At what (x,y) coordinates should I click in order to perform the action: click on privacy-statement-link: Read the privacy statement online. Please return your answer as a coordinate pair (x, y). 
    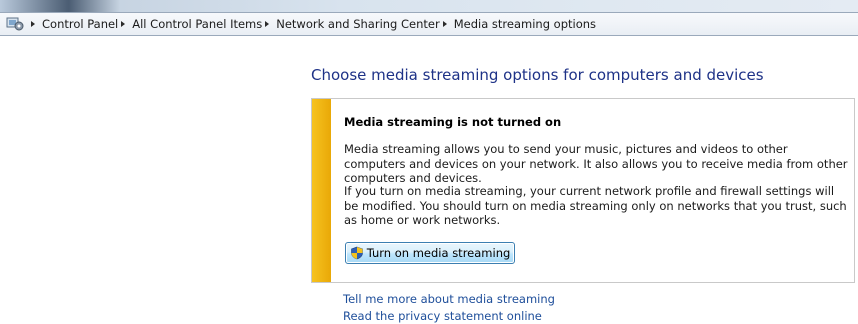
    Looking at the image, I should click on (442, 316).